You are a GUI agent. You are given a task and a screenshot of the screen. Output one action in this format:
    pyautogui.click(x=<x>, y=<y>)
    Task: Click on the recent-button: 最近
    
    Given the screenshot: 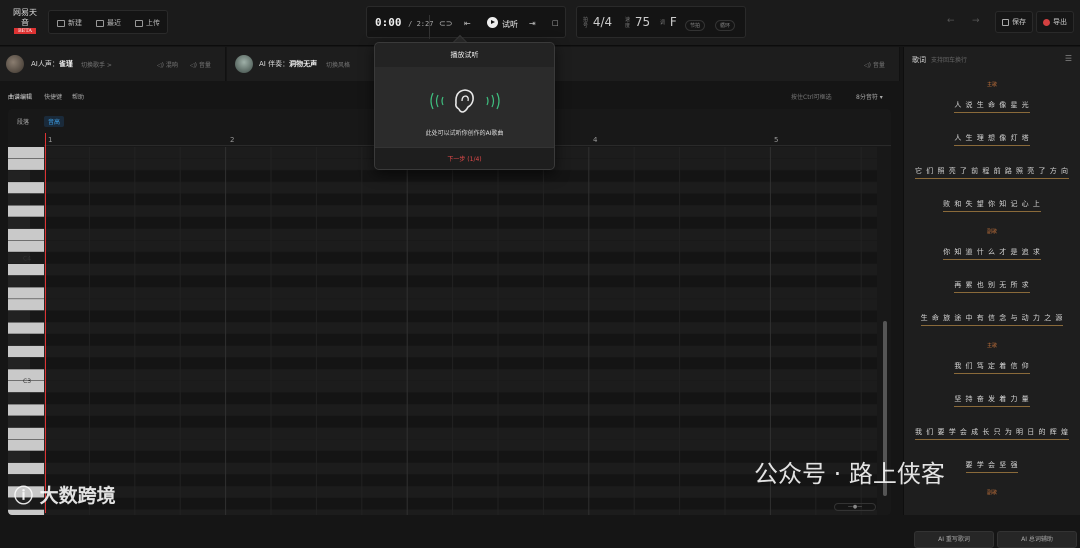 What is the action you would take?
    pyautogui.click(x=108, y=23)
    